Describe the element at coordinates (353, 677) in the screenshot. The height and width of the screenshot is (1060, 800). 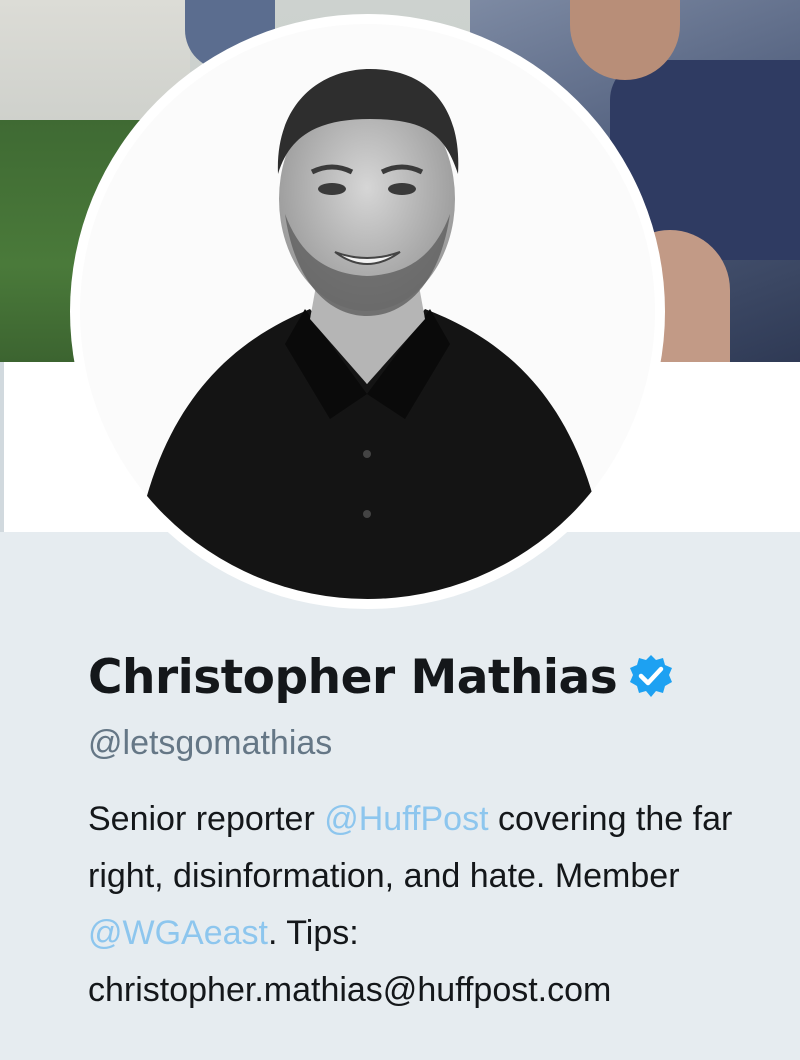
I see `profile-name: Christopher Mathias` at that location.